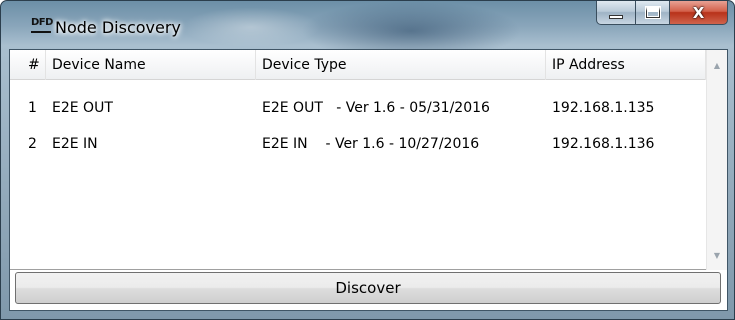 The image size is (735, 320). Describe the element at coordinates (42, 25) in the screenshot. I see `app-logo-icon: DFD` at that location.